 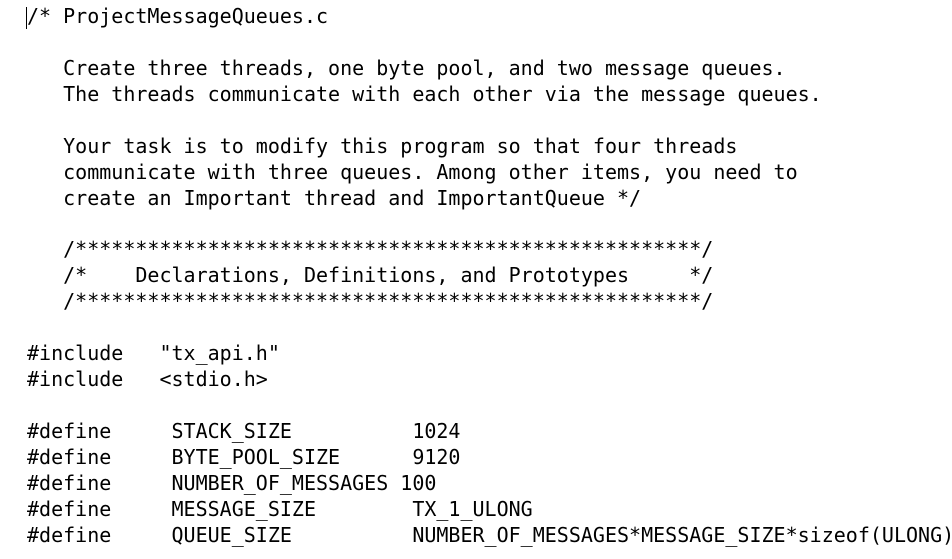 I want to click on code-line: /* ProjectMessageQueues.c, so click(x=178, y=16).